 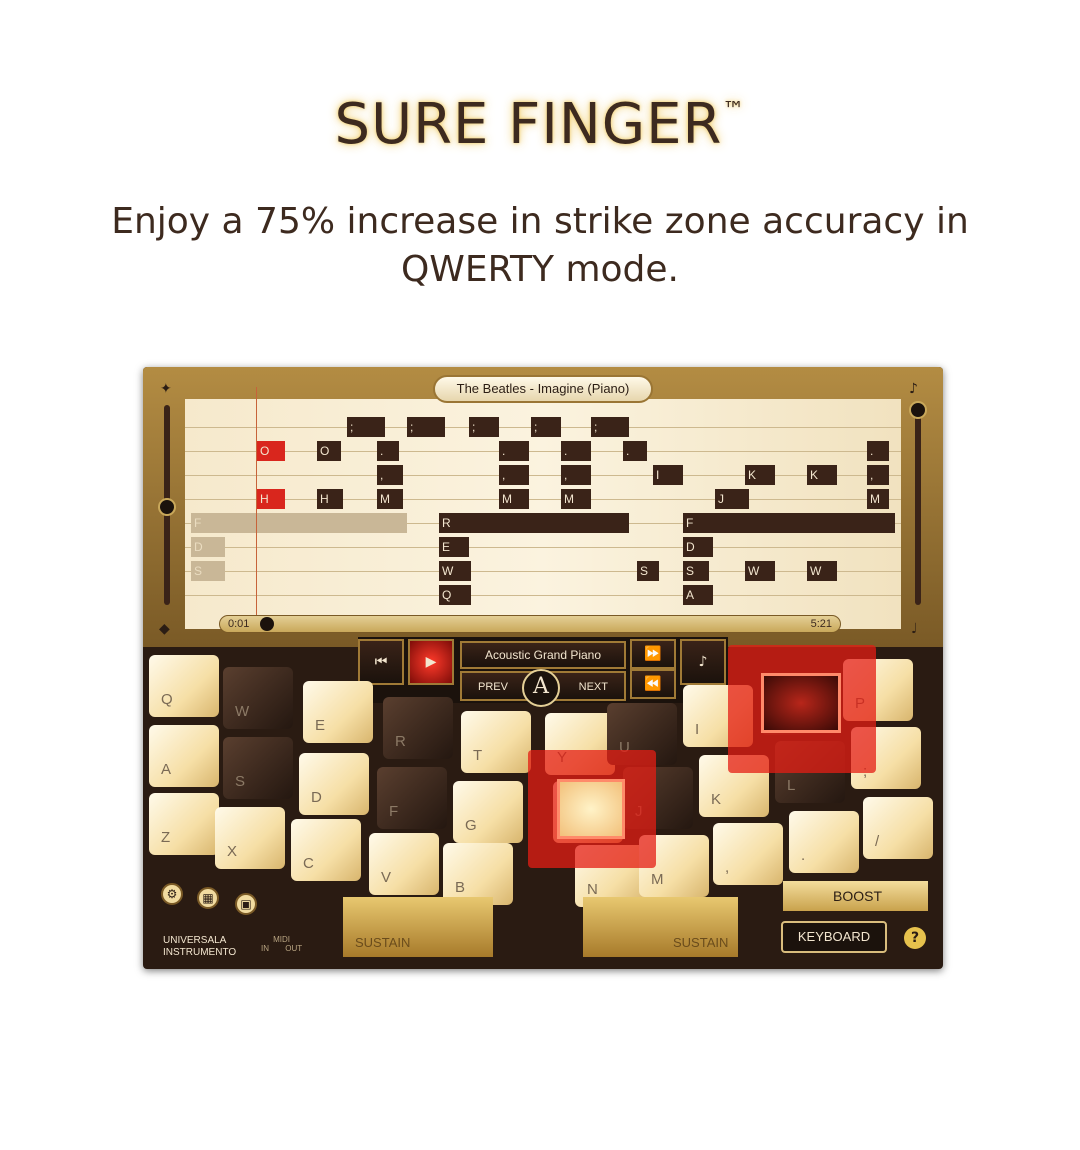 What do you see at coordinates (184, 824) in the screenshot?
I see `key-z: Z` at bounding box center [184, 824].